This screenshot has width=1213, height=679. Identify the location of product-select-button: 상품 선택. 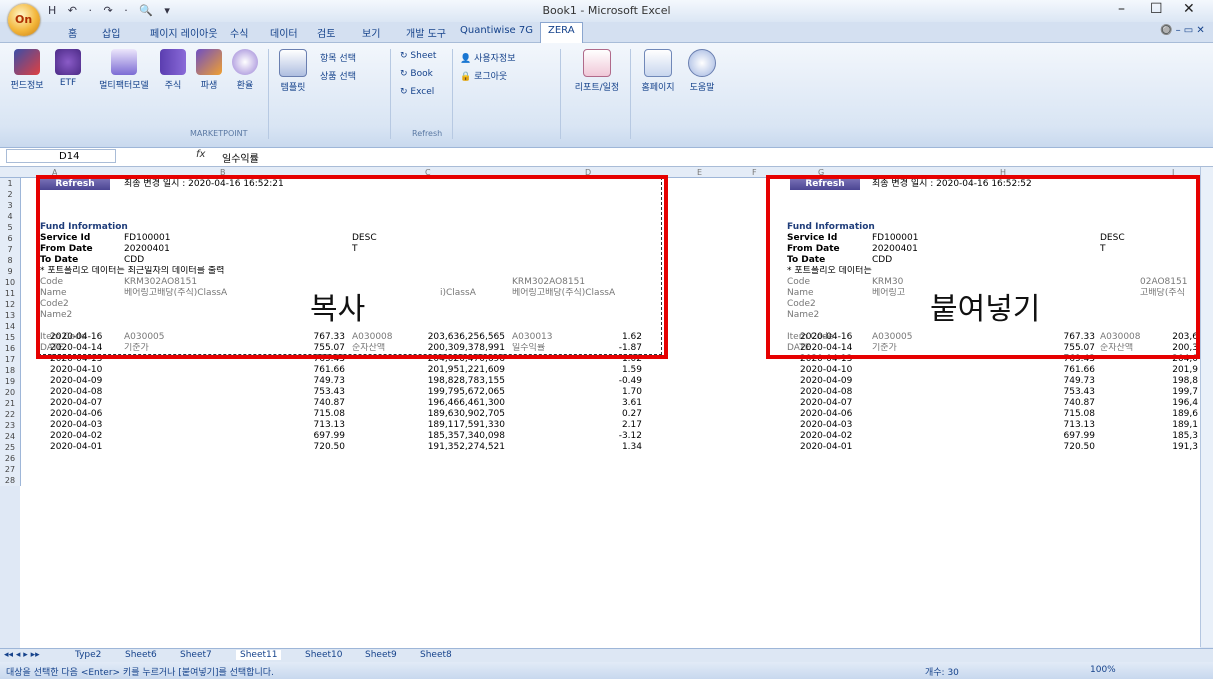
(338, 75).